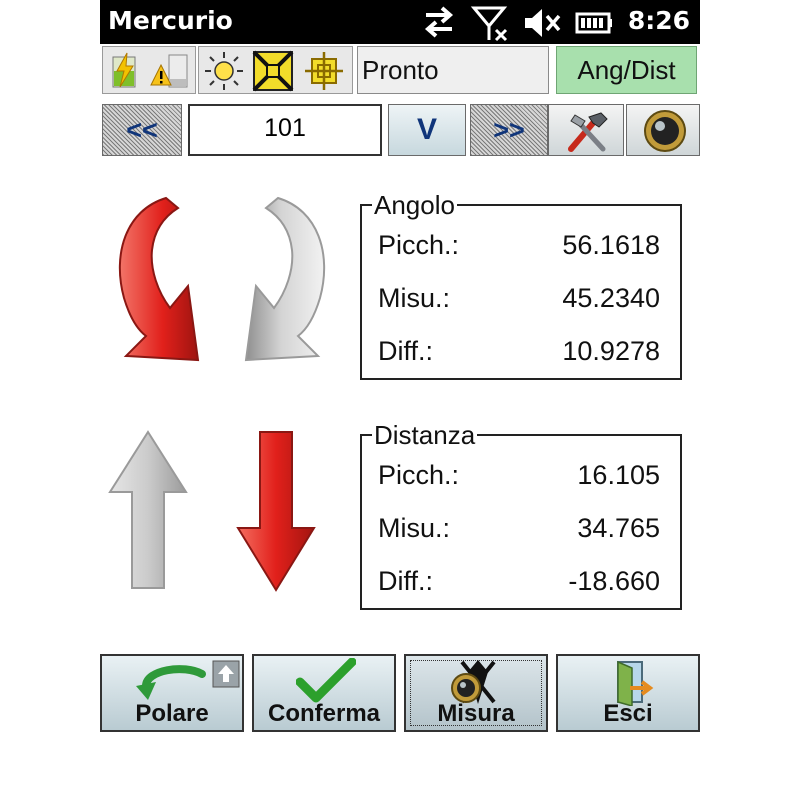  Describe the element at coordinates (224, 71) in the screenshot. I see `sun-icon` at that location.